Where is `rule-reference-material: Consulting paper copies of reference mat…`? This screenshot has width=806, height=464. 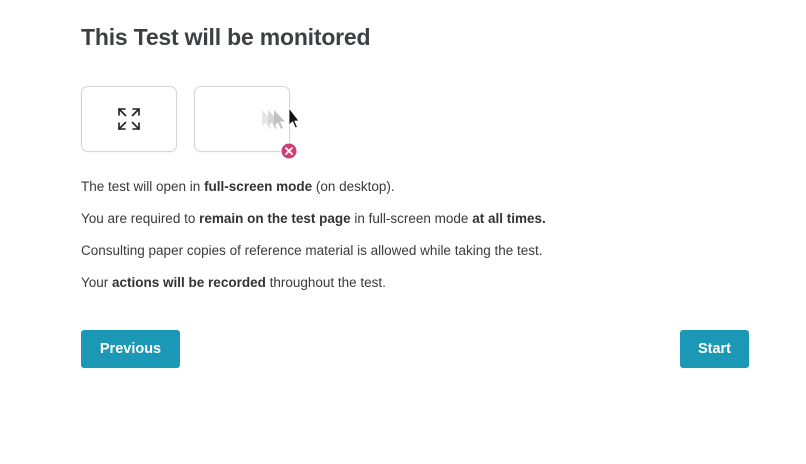
rule-reference-material: Consulting paper copies of reference mat… is located at coordinates (421, 251).